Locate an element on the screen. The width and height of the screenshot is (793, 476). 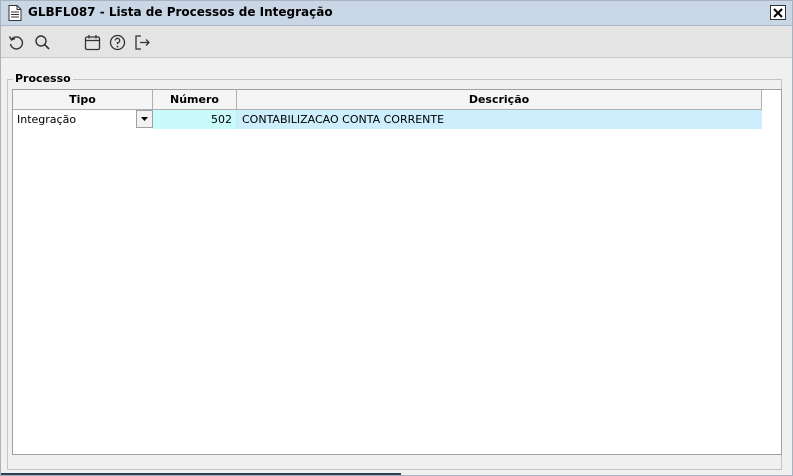
close-icon is located at coordinates (778, 12).